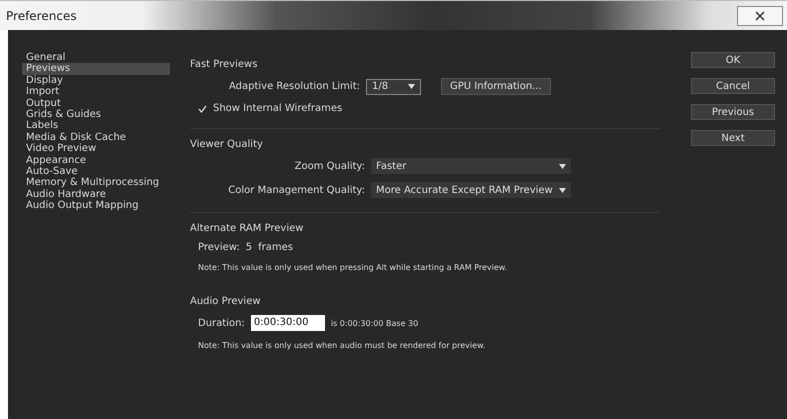 This screenshot has width=787, height=419. What do you see at coordinates (341, 345) in the screenshot?
I see `note-text: Note: This value is only used when audio must be rendered for preview.` at bounding box center [341, 345].